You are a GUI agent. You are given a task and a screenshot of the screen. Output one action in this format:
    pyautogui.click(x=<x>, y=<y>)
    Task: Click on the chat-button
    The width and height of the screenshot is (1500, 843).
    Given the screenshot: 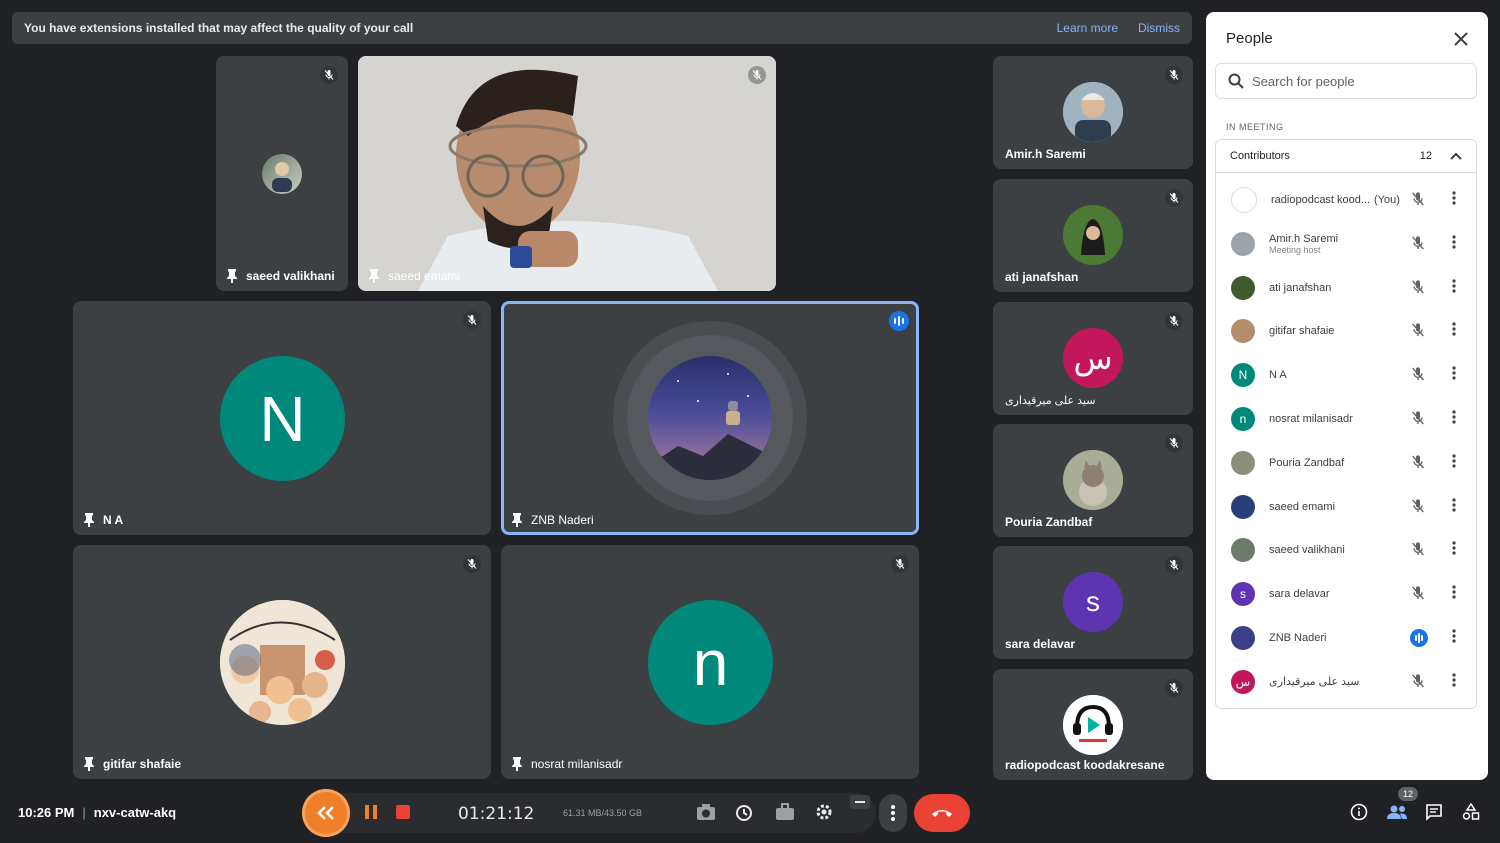 What is the action you would take?
    pyautogui.click(x=1434, y=812)
    